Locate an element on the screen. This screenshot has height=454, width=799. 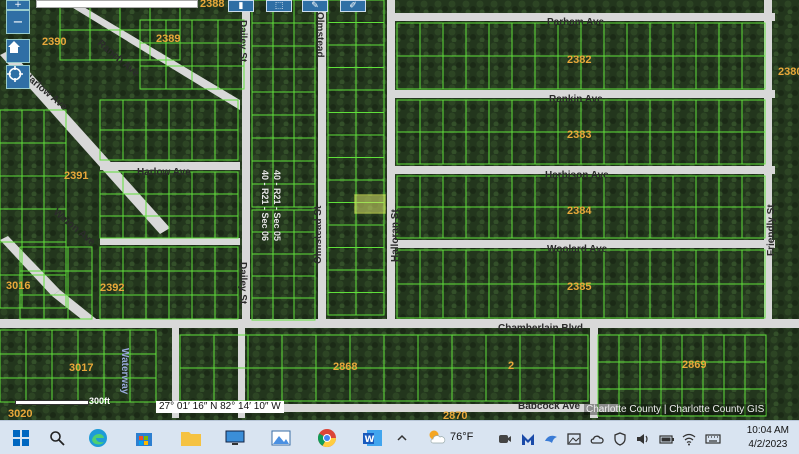
block-number: 2383 is located at coordinates (579, 135).